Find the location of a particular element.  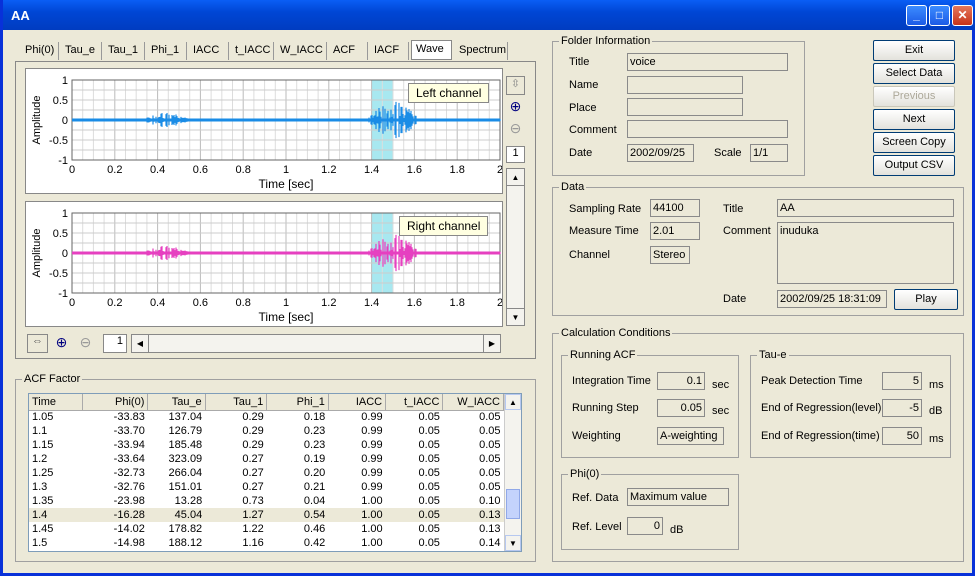

running-acf-label: Running ACF is located at coordinates (603, 355).